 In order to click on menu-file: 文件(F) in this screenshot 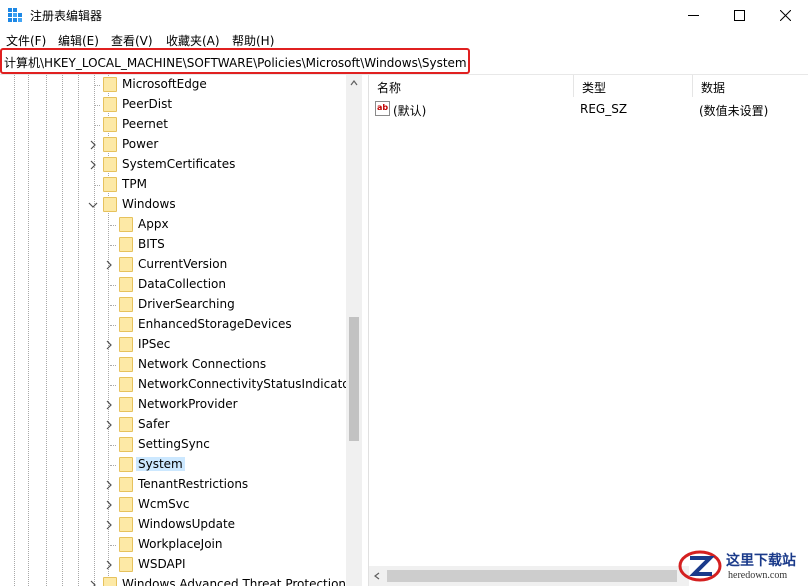, I will do `click(26, 40)`.